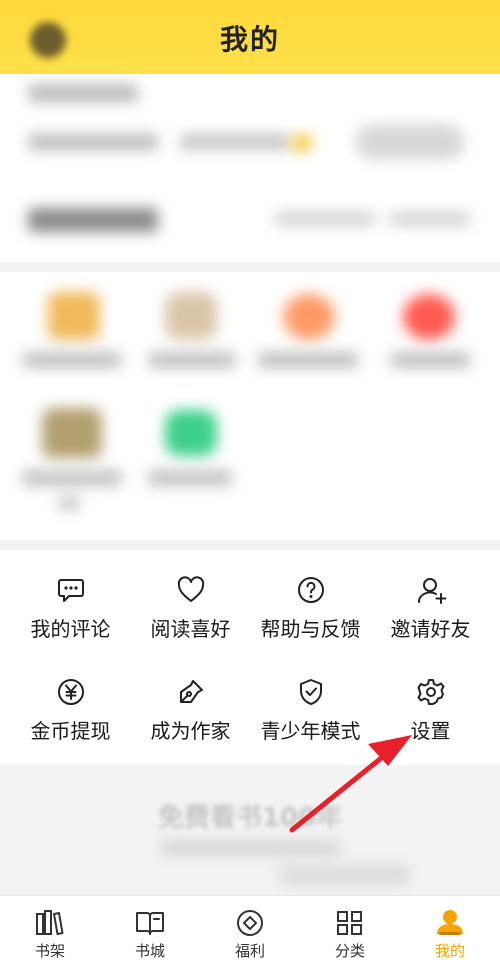  I want to click on menu-item-comments: 我的评论, so click(70, 620).